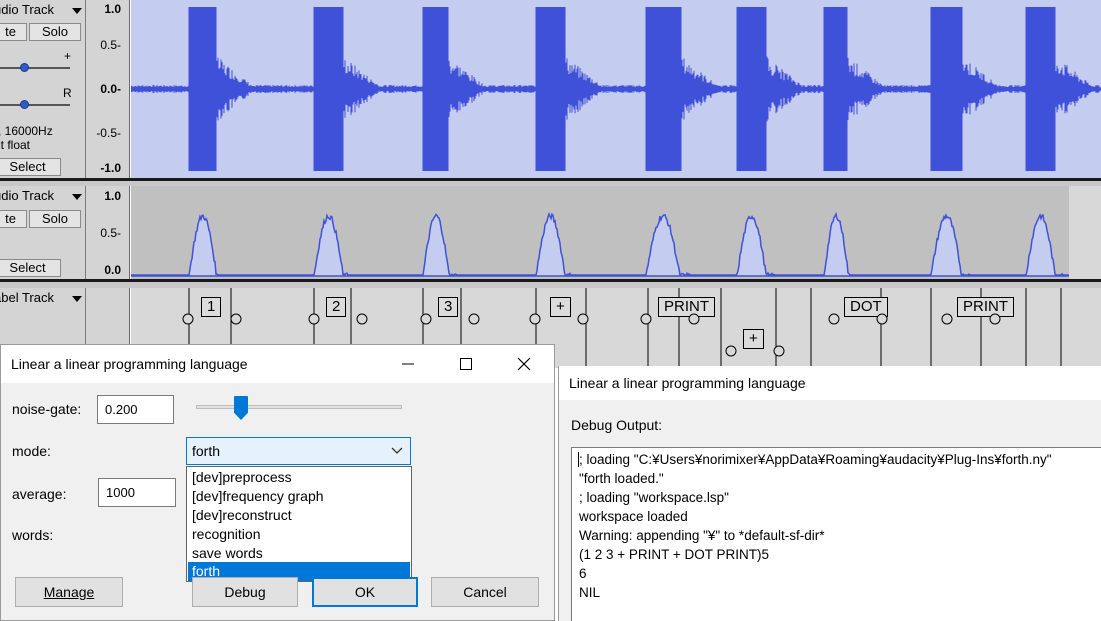 This screenshot has width=1101, height=621. What do you see at coordinates (67, 93) in the screenshot?
I see `track-1-pan-right-label: R` at bounding box center [67, 93].